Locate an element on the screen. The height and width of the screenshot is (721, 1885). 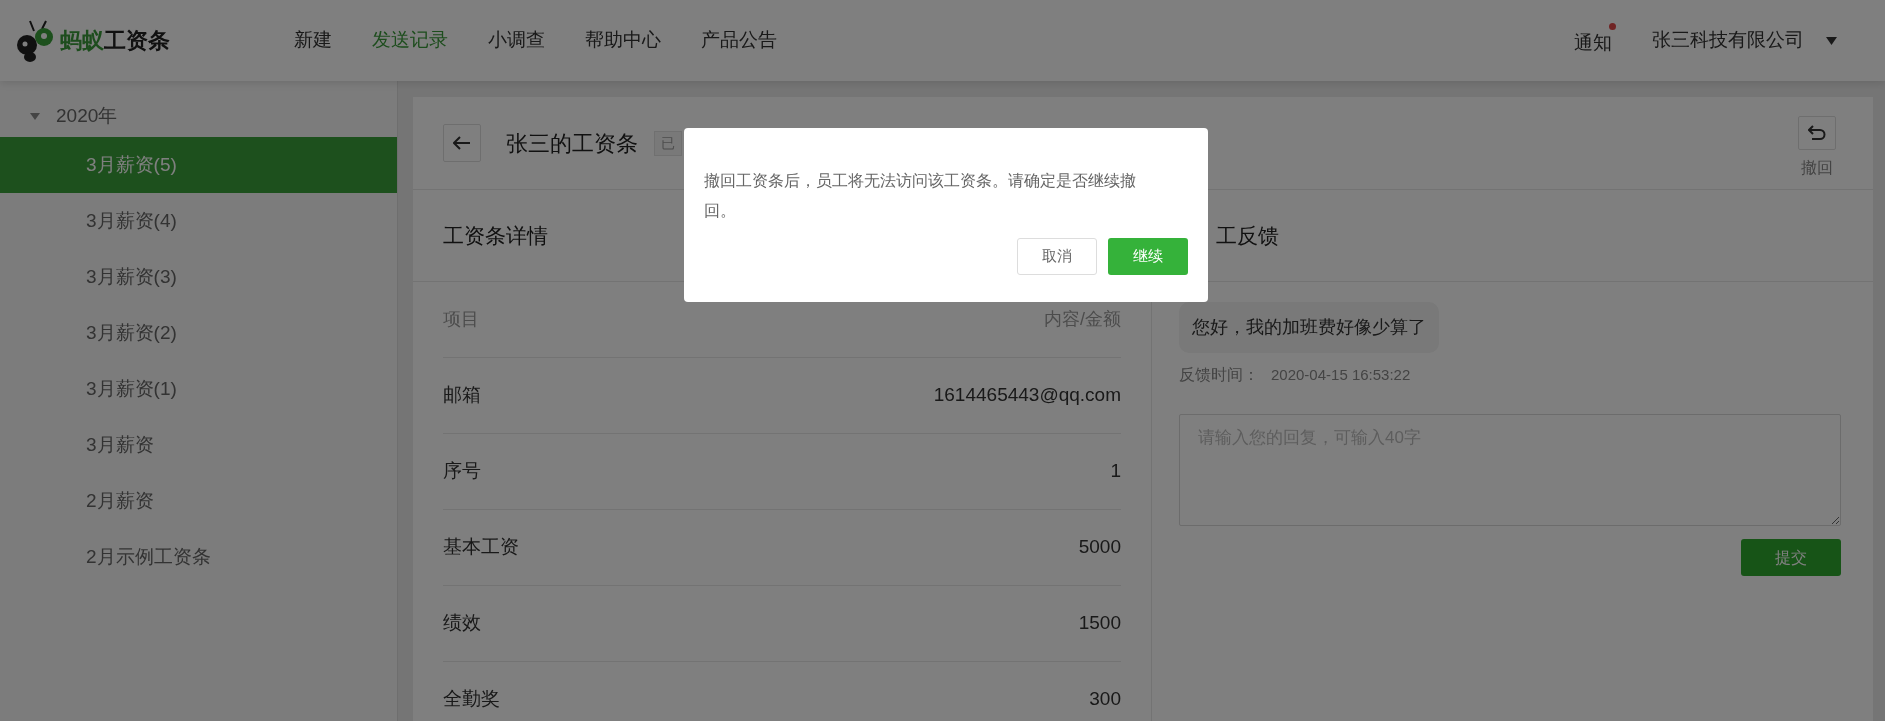
time-label: 反馈时间： is located at coordinates (1219, 375).